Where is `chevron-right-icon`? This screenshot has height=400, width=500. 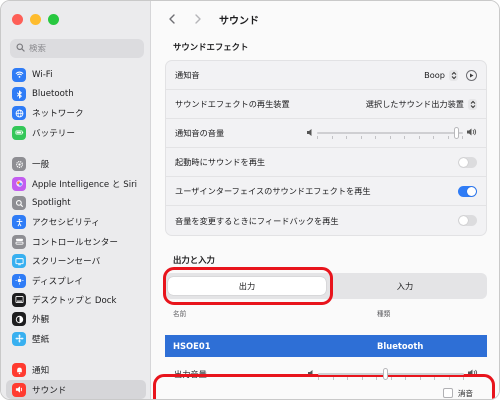
chevron-right-icon is located at coordinates (198, 19).